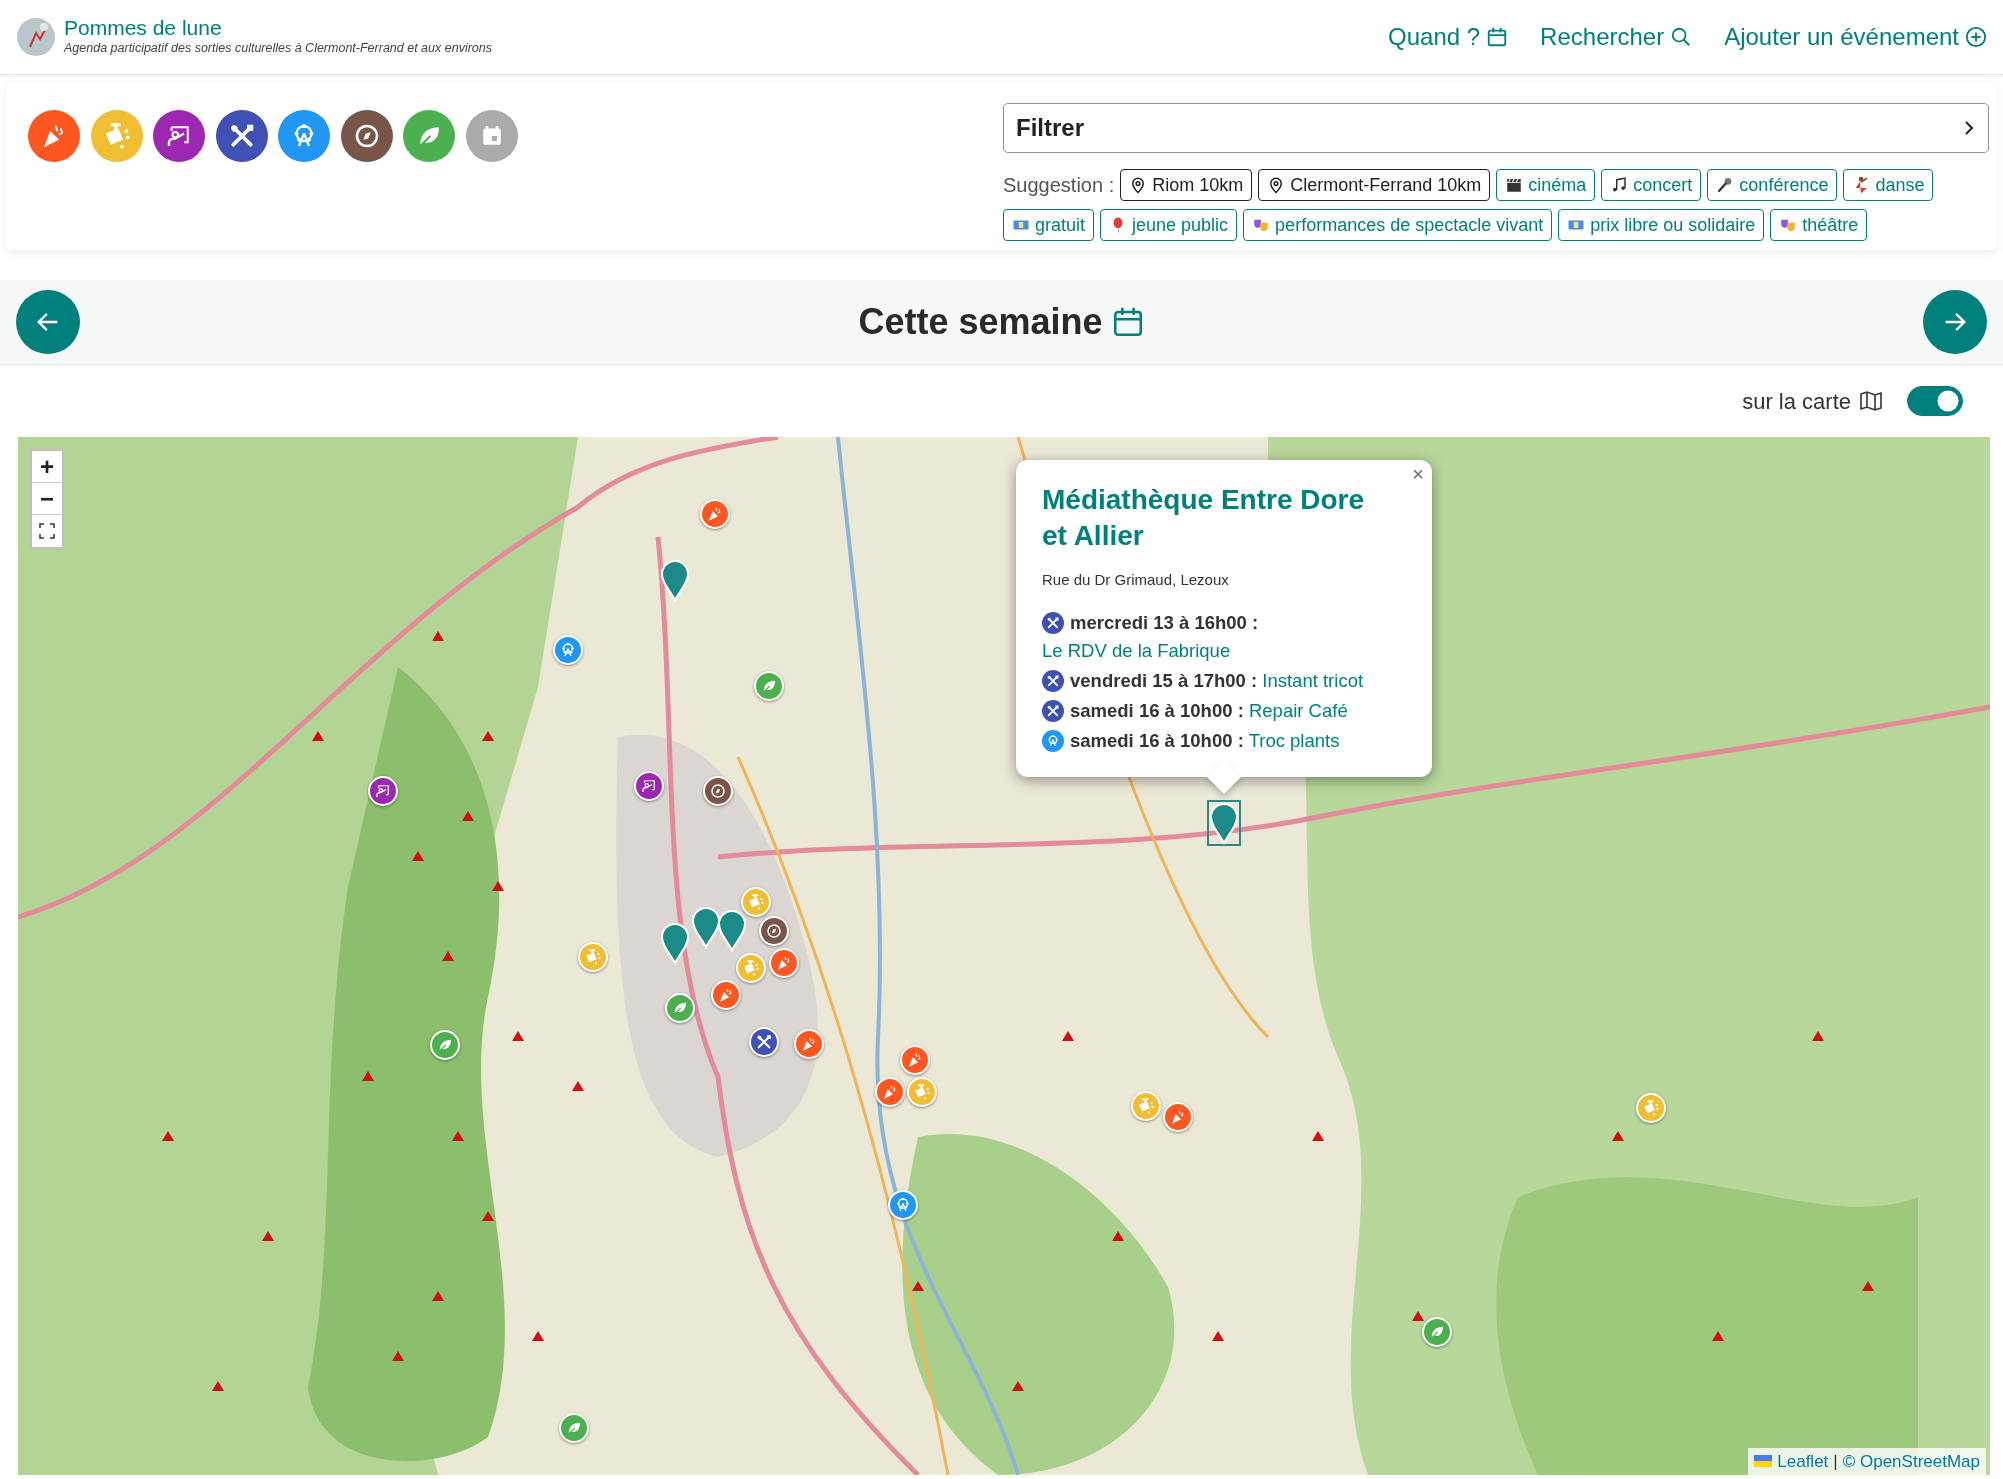 Image resolution: width=2003 pixels, height=1479 pixels. Describe the element at coordinates (1496, 128) in the screenshot. I see `filter-field: Filtrer` at that location.